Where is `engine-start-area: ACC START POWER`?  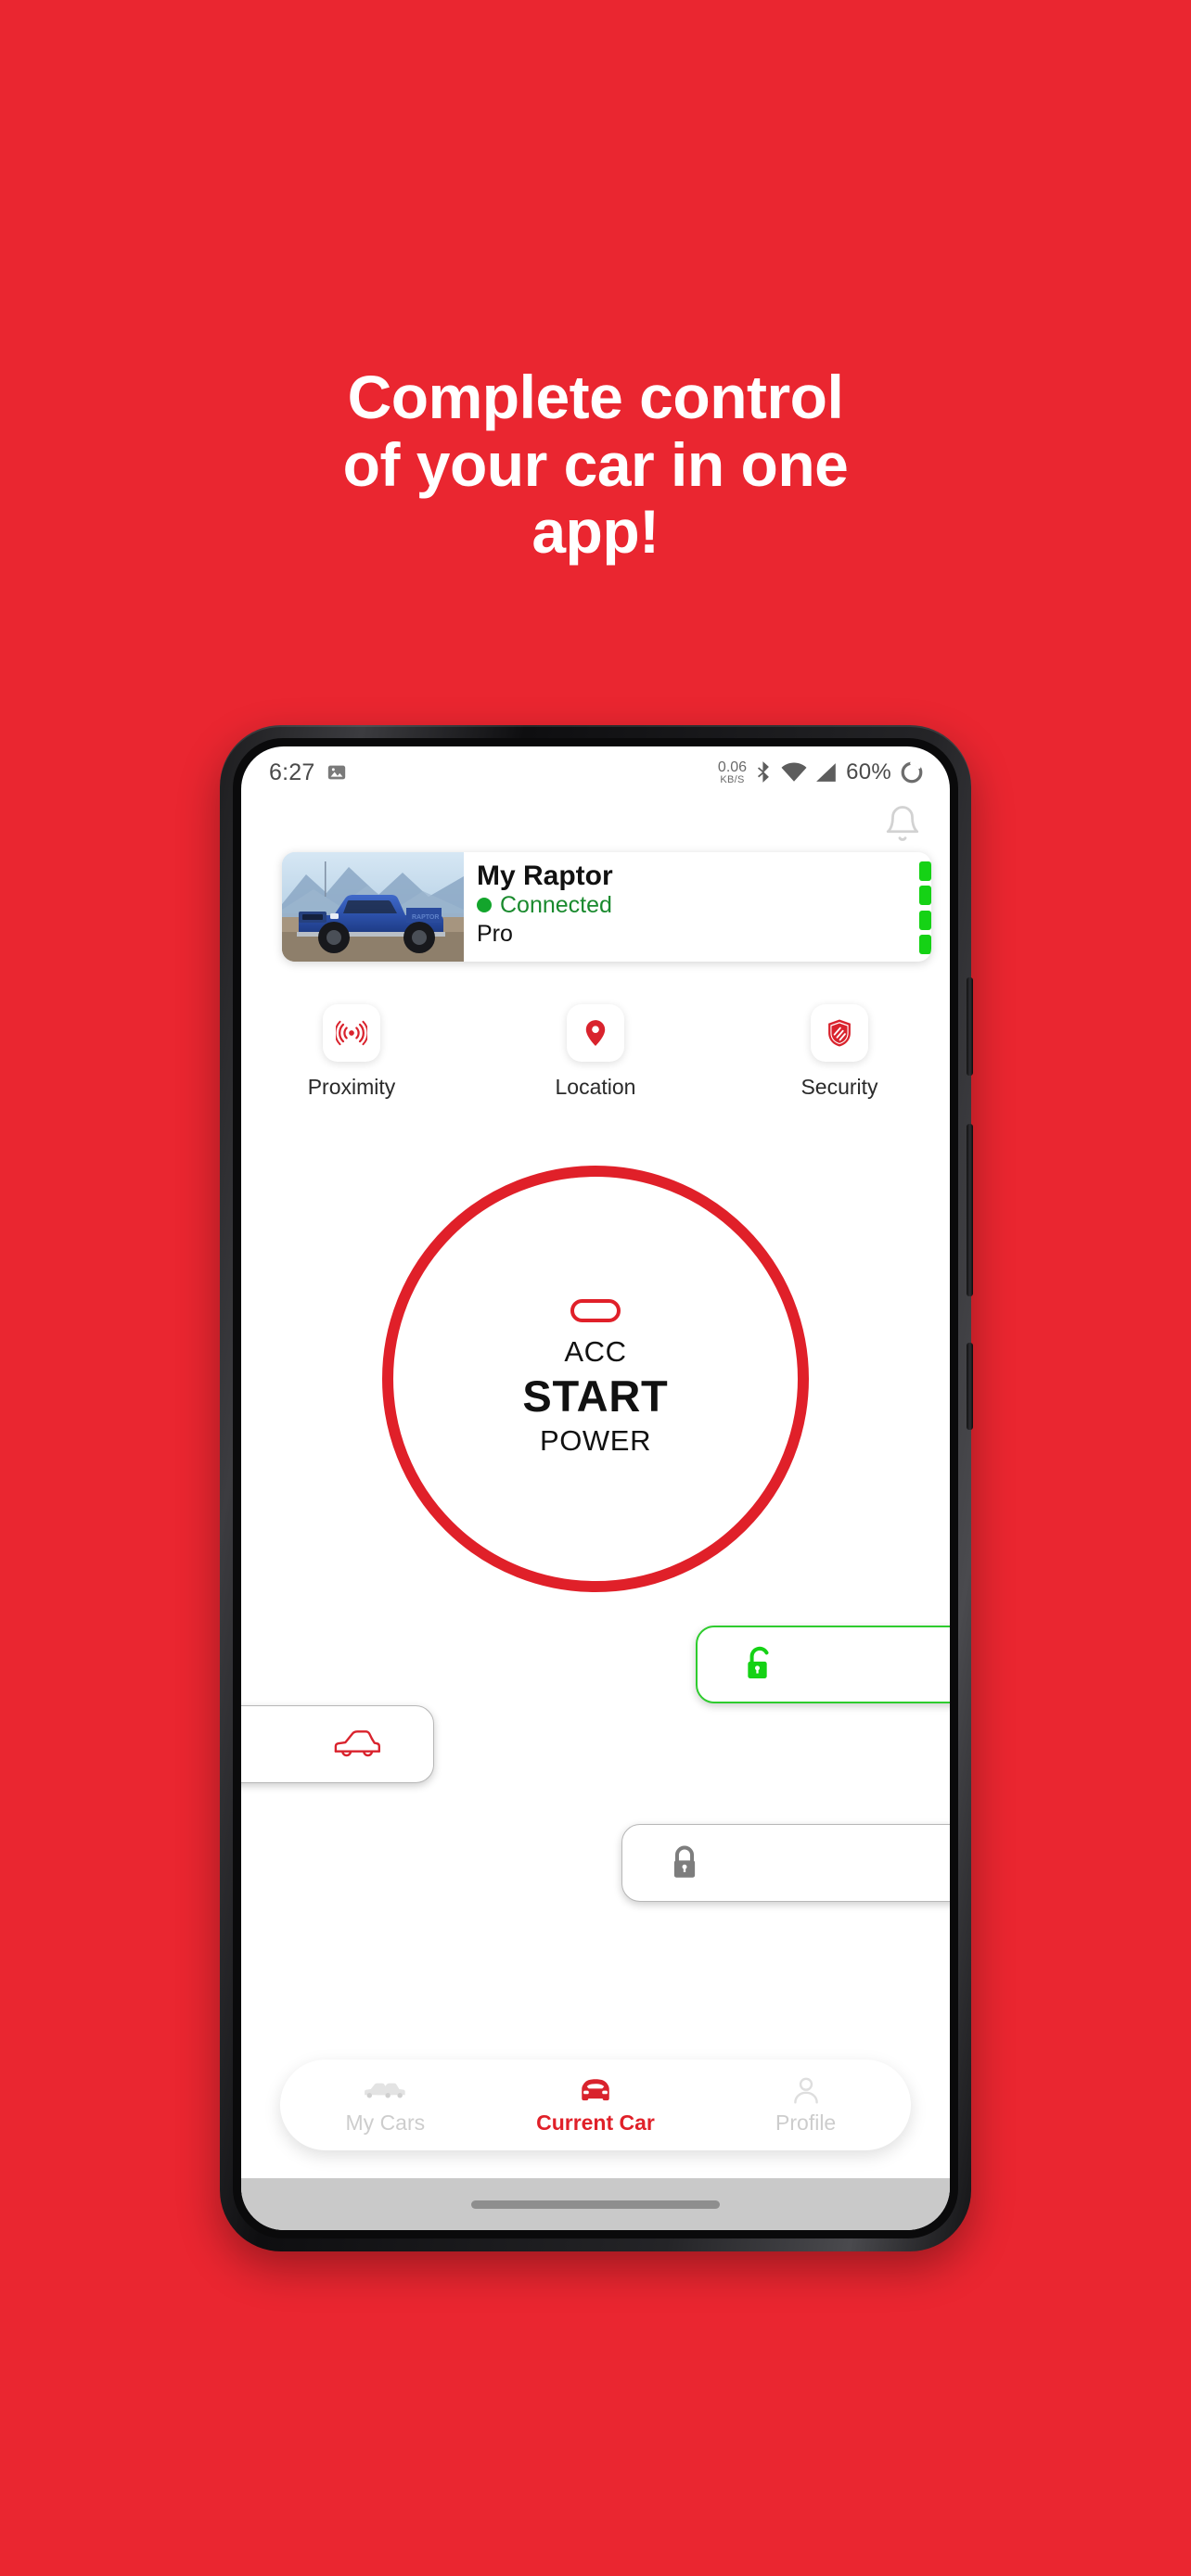 engine-start-area: ACC START POWER is located at coordinates (595, 1379).